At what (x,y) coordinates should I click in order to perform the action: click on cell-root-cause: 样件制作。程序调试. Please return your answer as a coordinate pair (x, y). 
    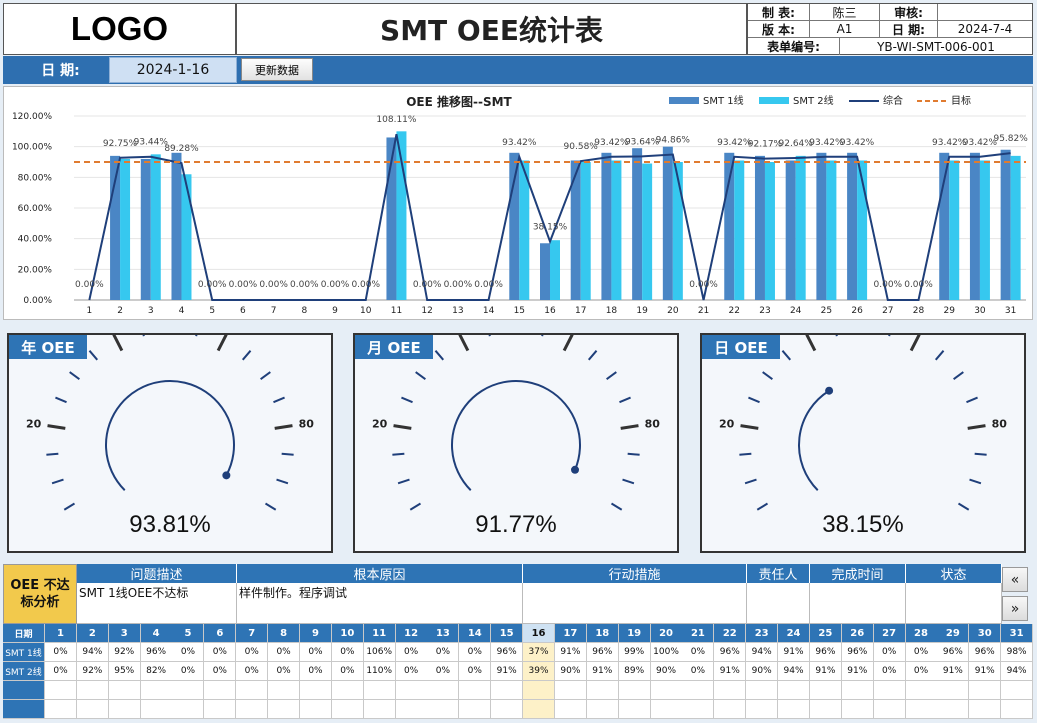
    Looking at the image, I should click on (380, 603).